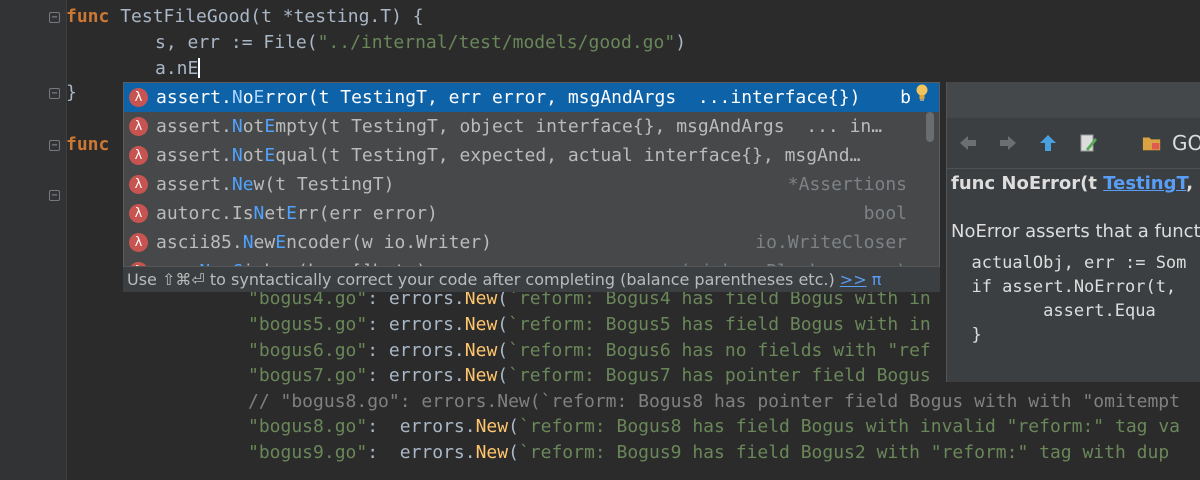  Describe the element at coordinates (1048, 143) in the screenshot. I see `up-arrow-icon` at that location.